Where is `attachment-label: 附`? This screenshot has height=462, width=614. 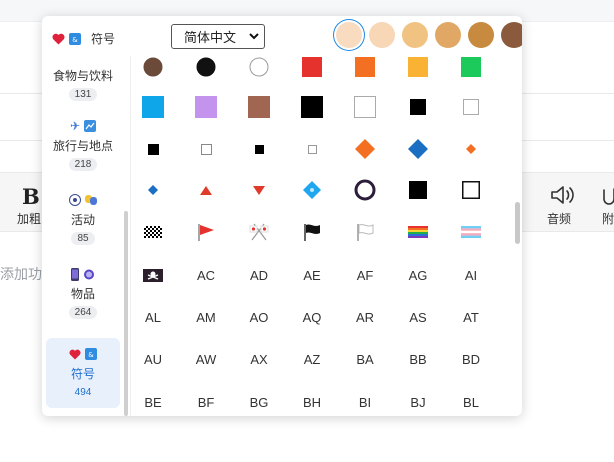 attachment-label: 附 is located at coordinates (608, 218).